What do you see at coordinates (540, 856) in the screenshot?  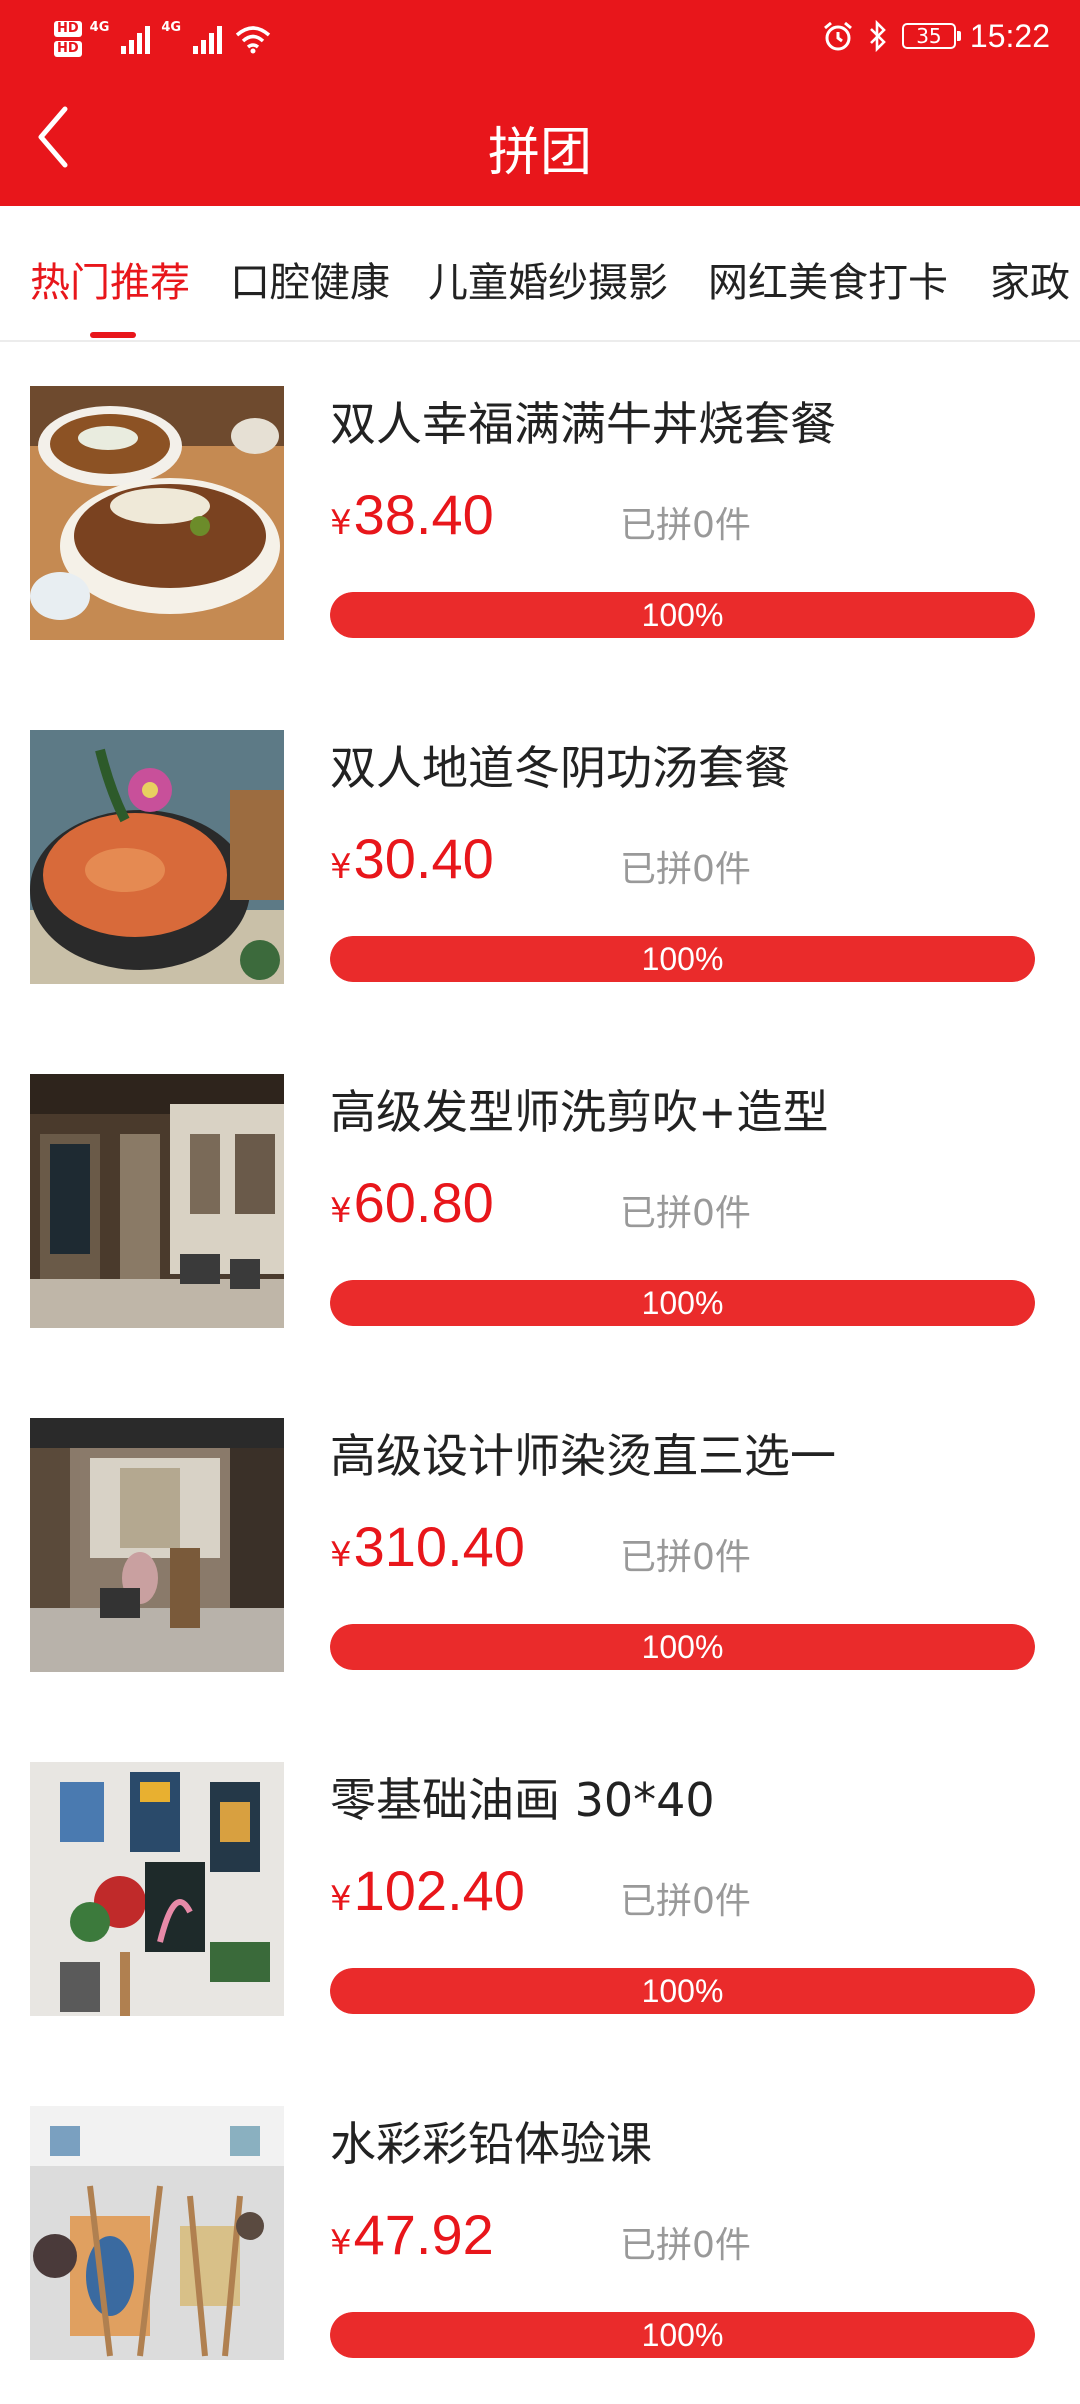 I see `list-item: 双人地道冬阴功汤套餐 ¥30.40 已拼0件 100%` at bounding box center [540, 856].